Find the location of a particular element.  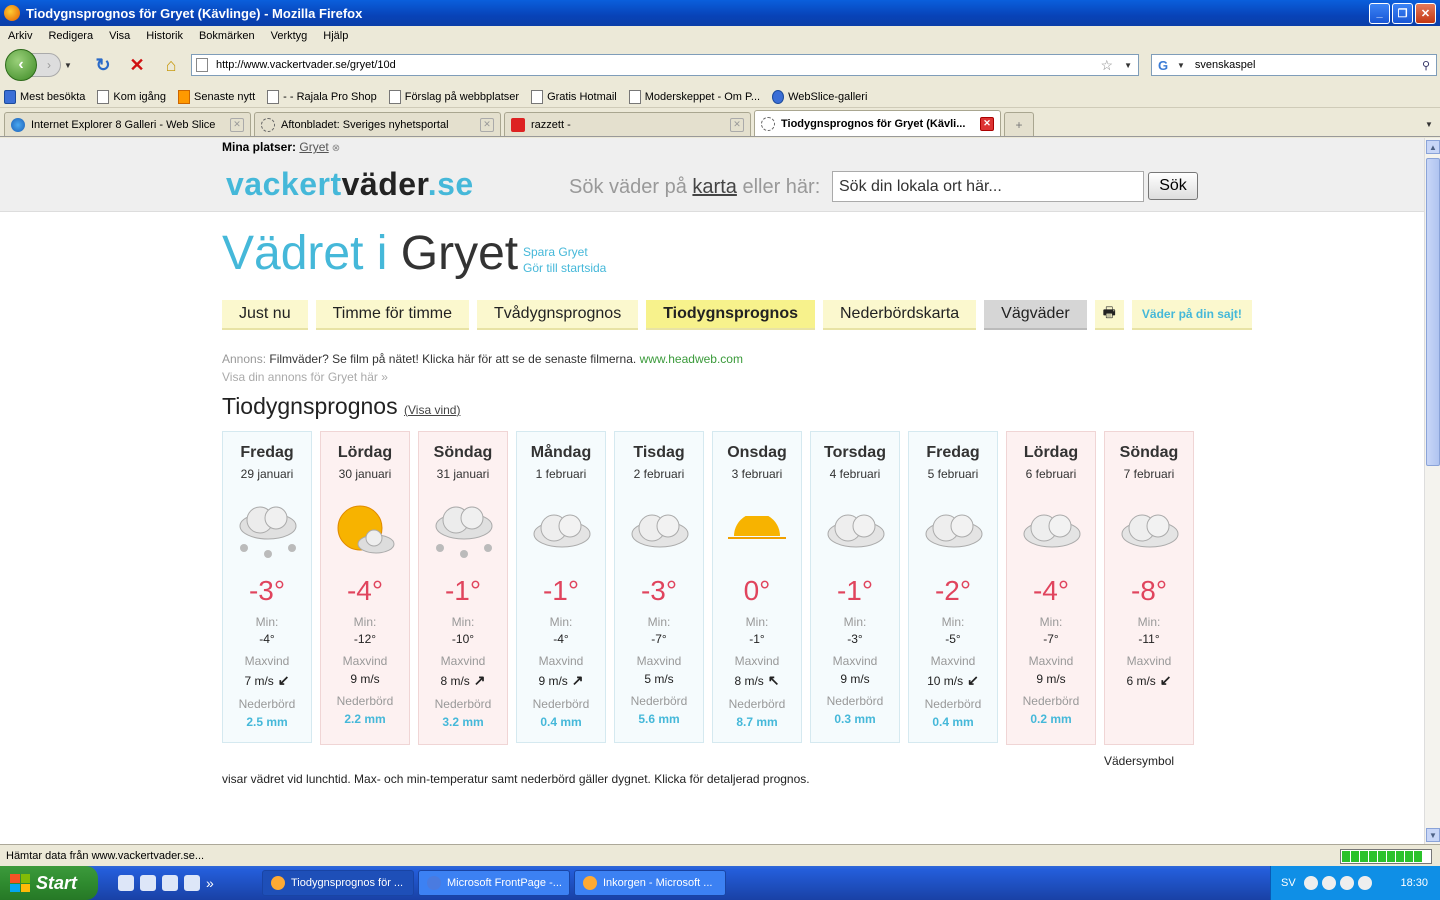

more-chevron-icon: » is located at coordinates (214, 883).